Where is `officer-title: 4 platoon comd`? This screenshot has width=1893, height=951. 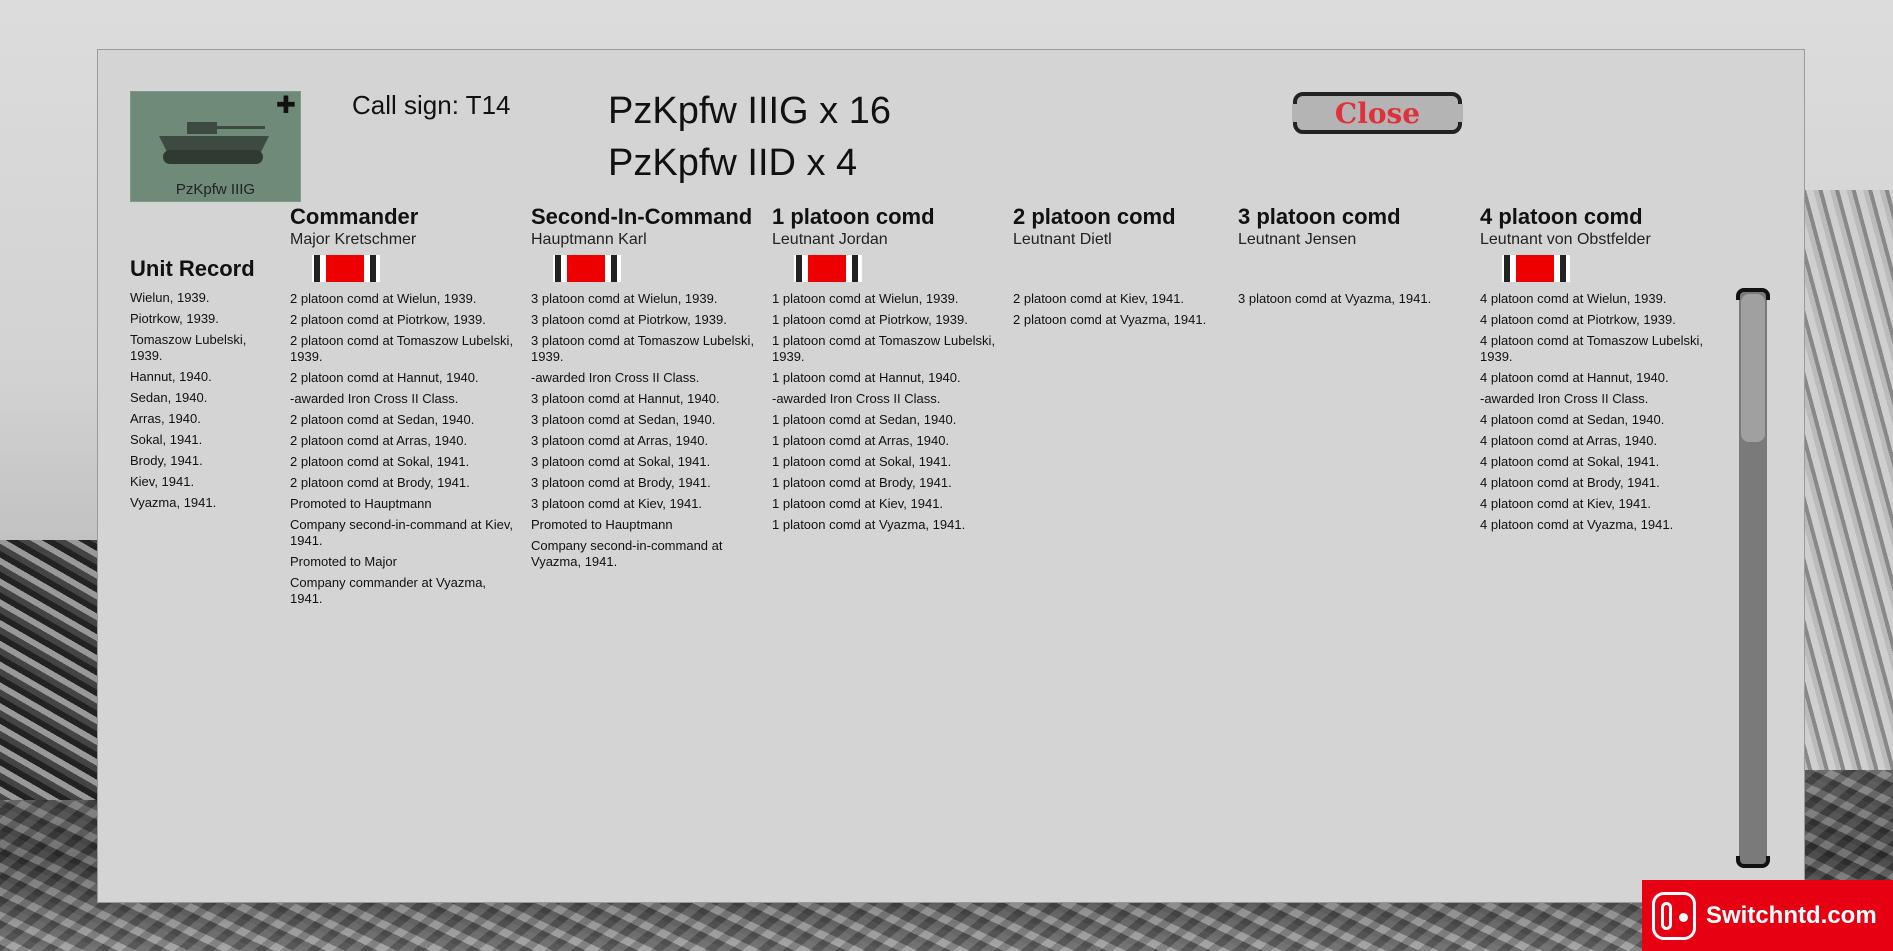
officer-title: 4 platoon comd is located at coordinates (1561, 216).